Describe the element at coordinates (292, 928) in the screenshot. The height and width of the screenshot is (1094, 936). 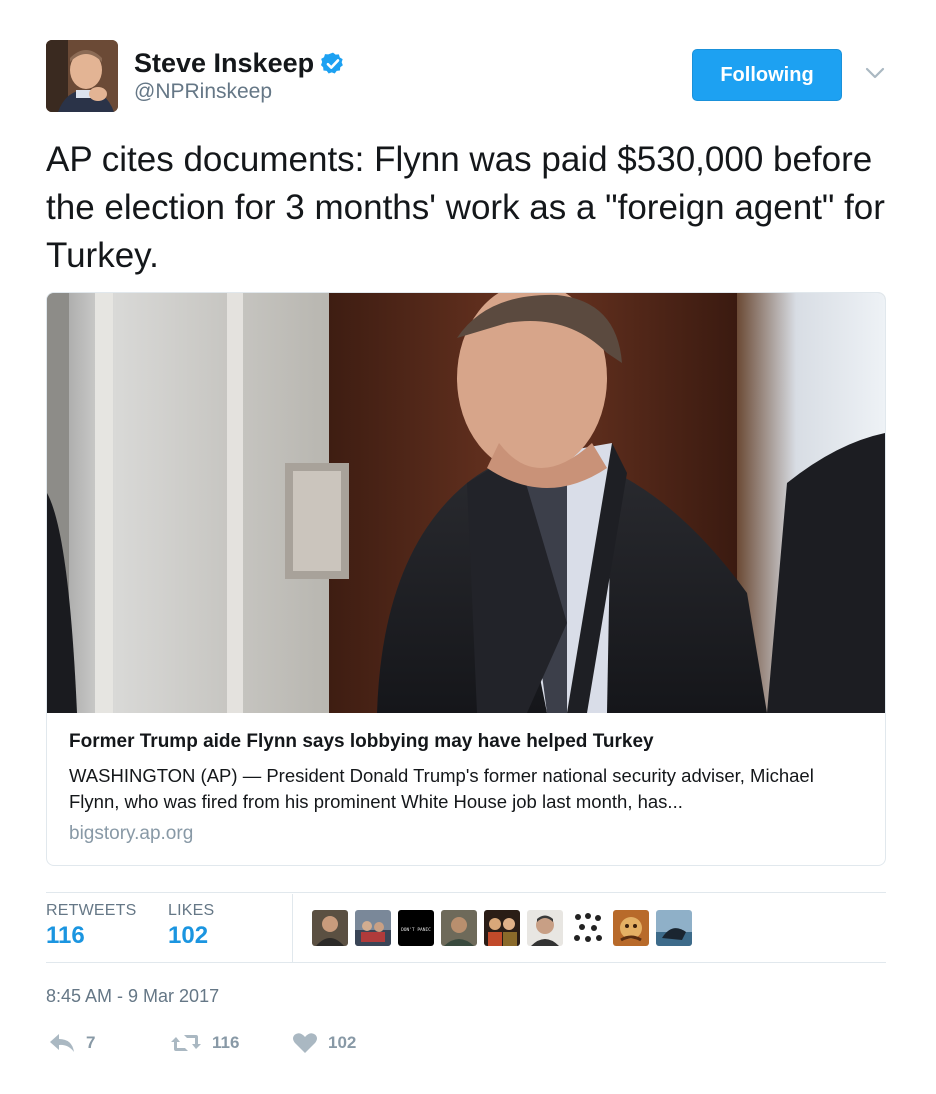
I see `stats-divider` at that location.